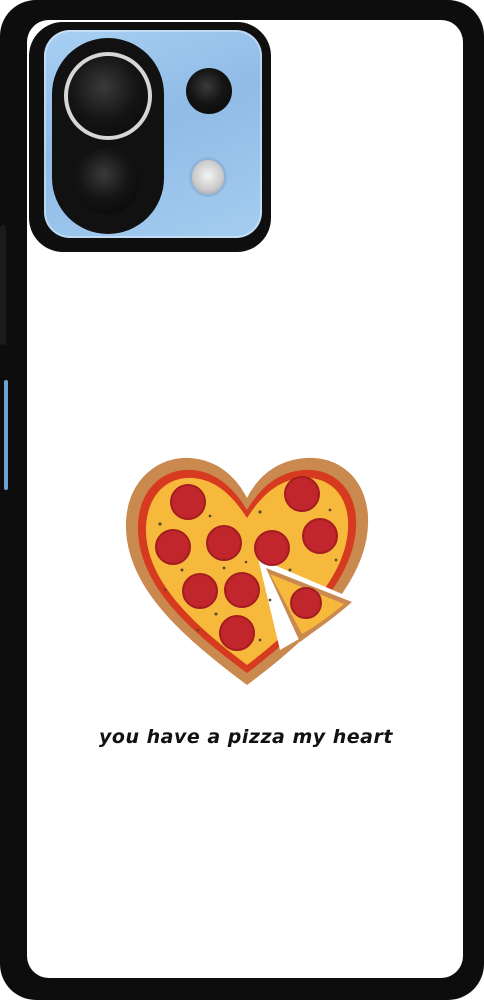 The height and width of the screenshot is (1000, 484). What do you see at coordinates (209, 91) in the screenshot?
I see `small-lens-icon` at bounding box center [209, 91].